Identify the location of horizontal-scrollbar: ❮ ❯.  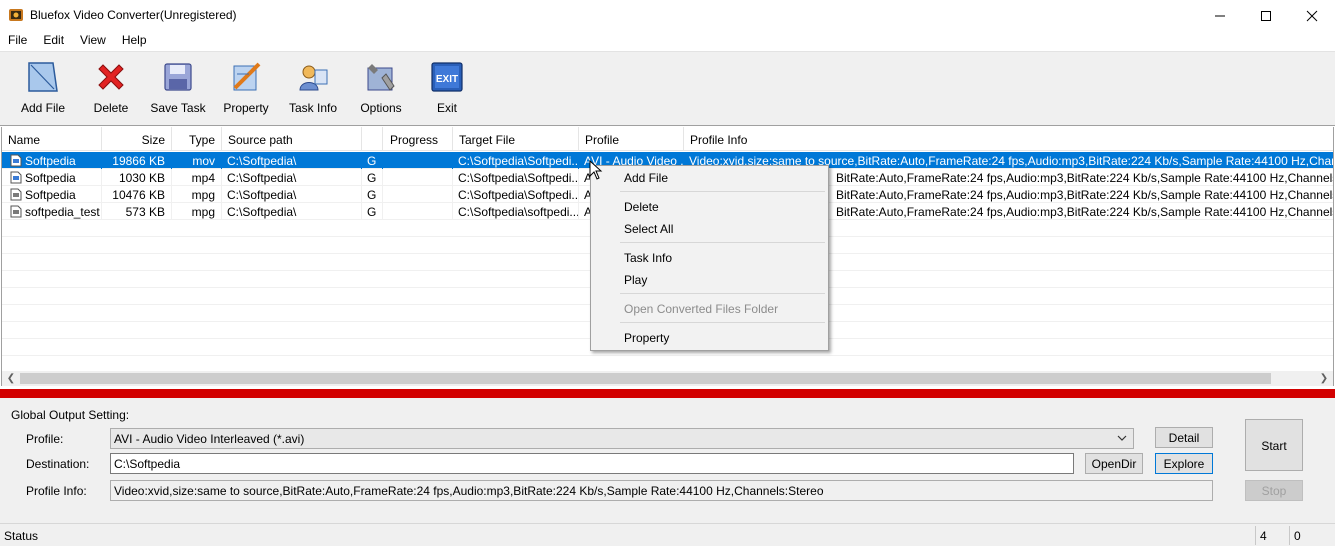
(667, 378).